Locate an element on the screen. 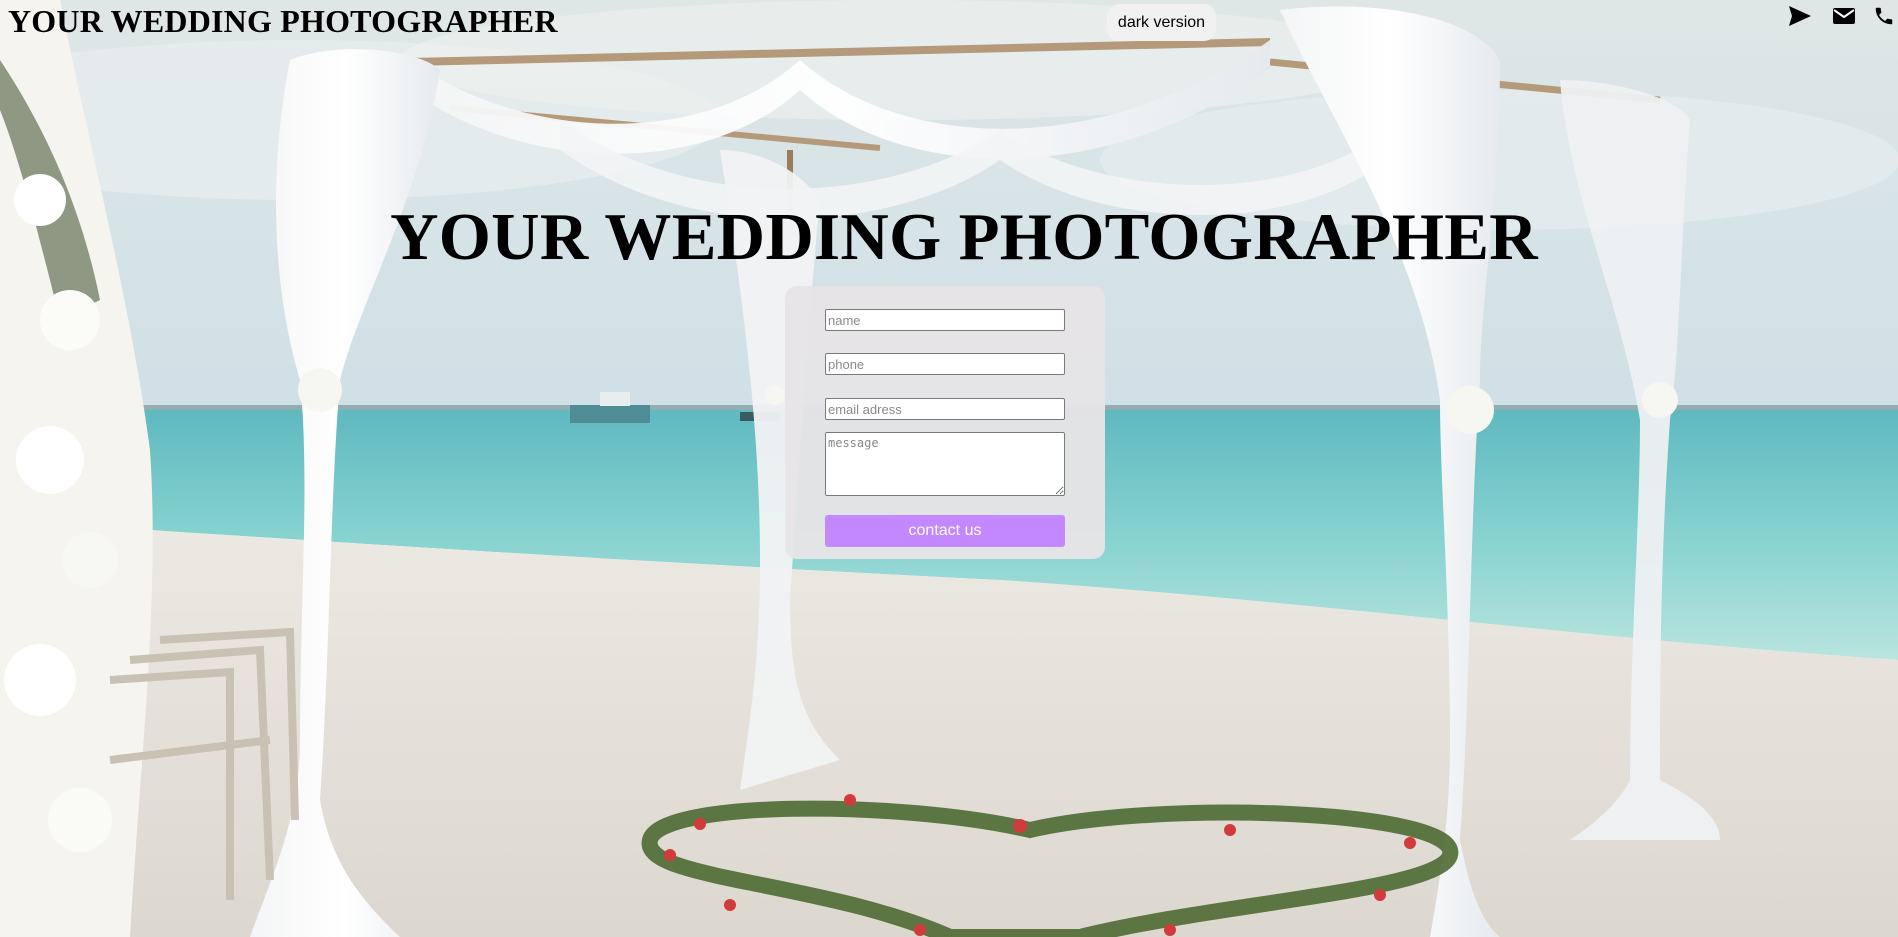 This screenshot has height=937, width=1898. email-input is located at coordinates (945, 409).